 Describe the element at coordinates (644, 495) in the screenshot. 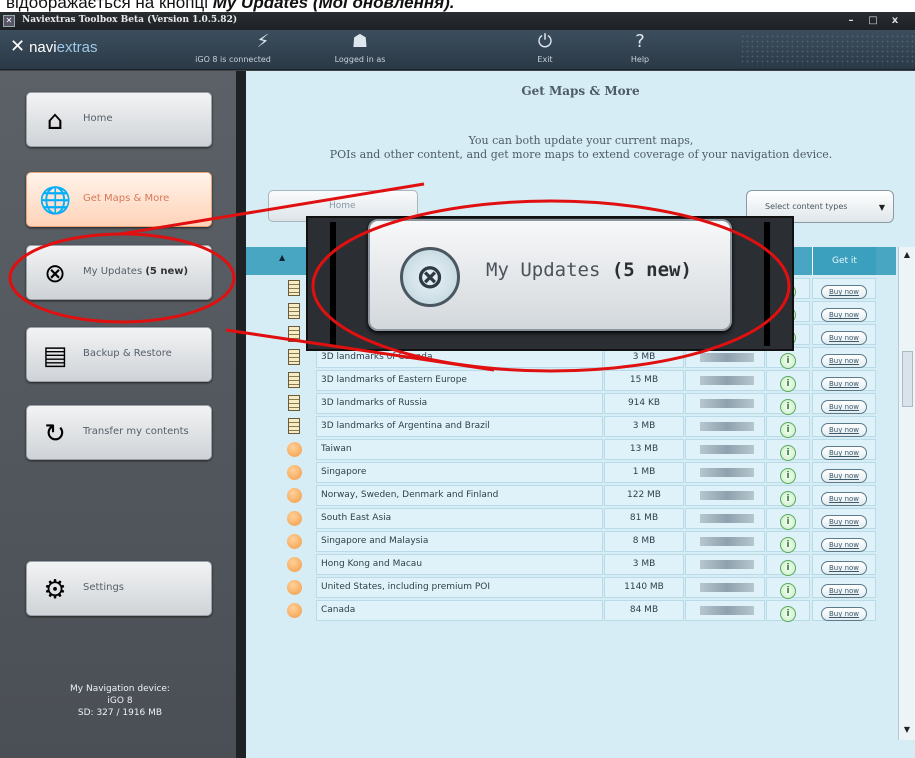

I see `row-size: 122 MB` at that location.